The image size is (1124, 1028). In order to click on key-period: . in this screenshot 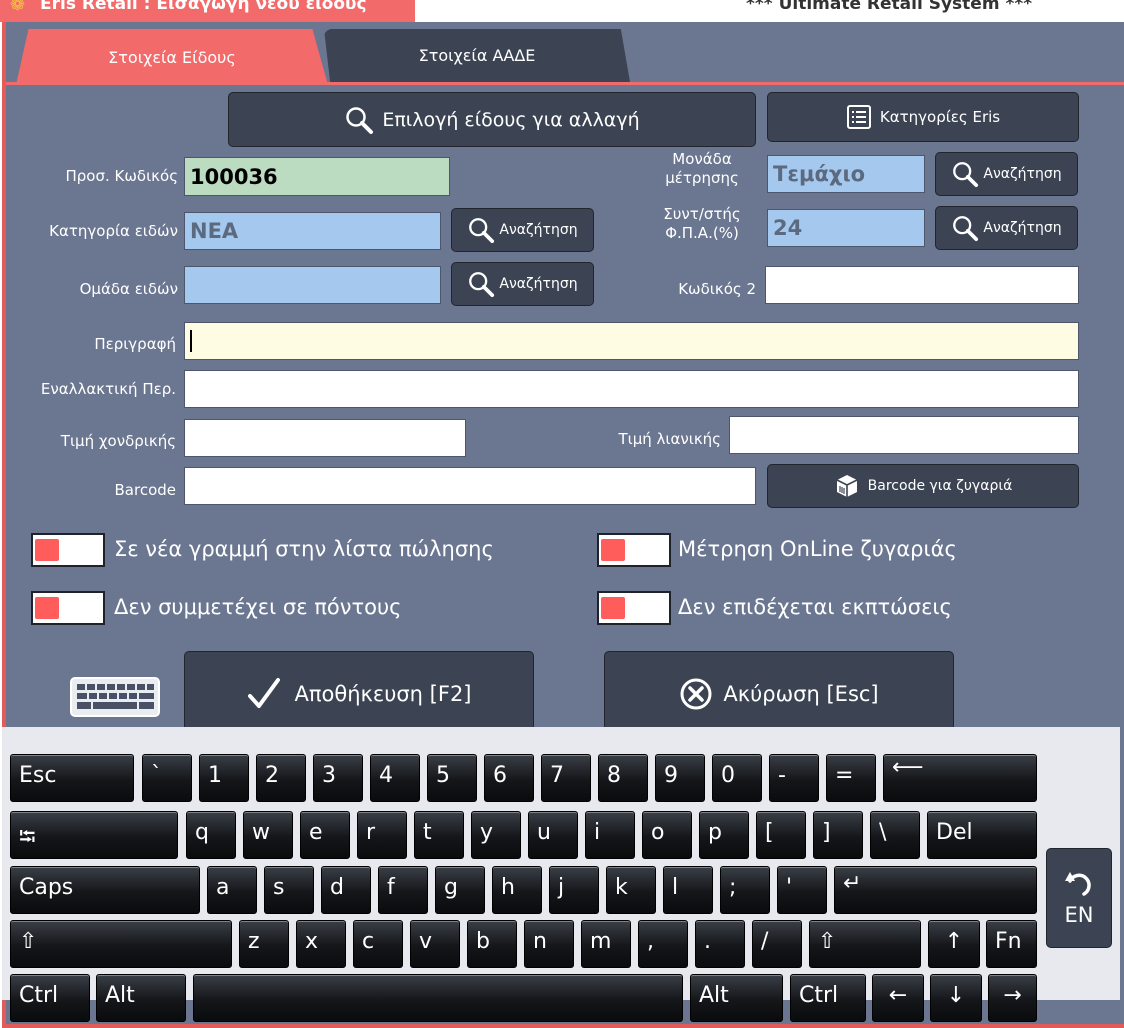, I will do `click(720, 944)`.